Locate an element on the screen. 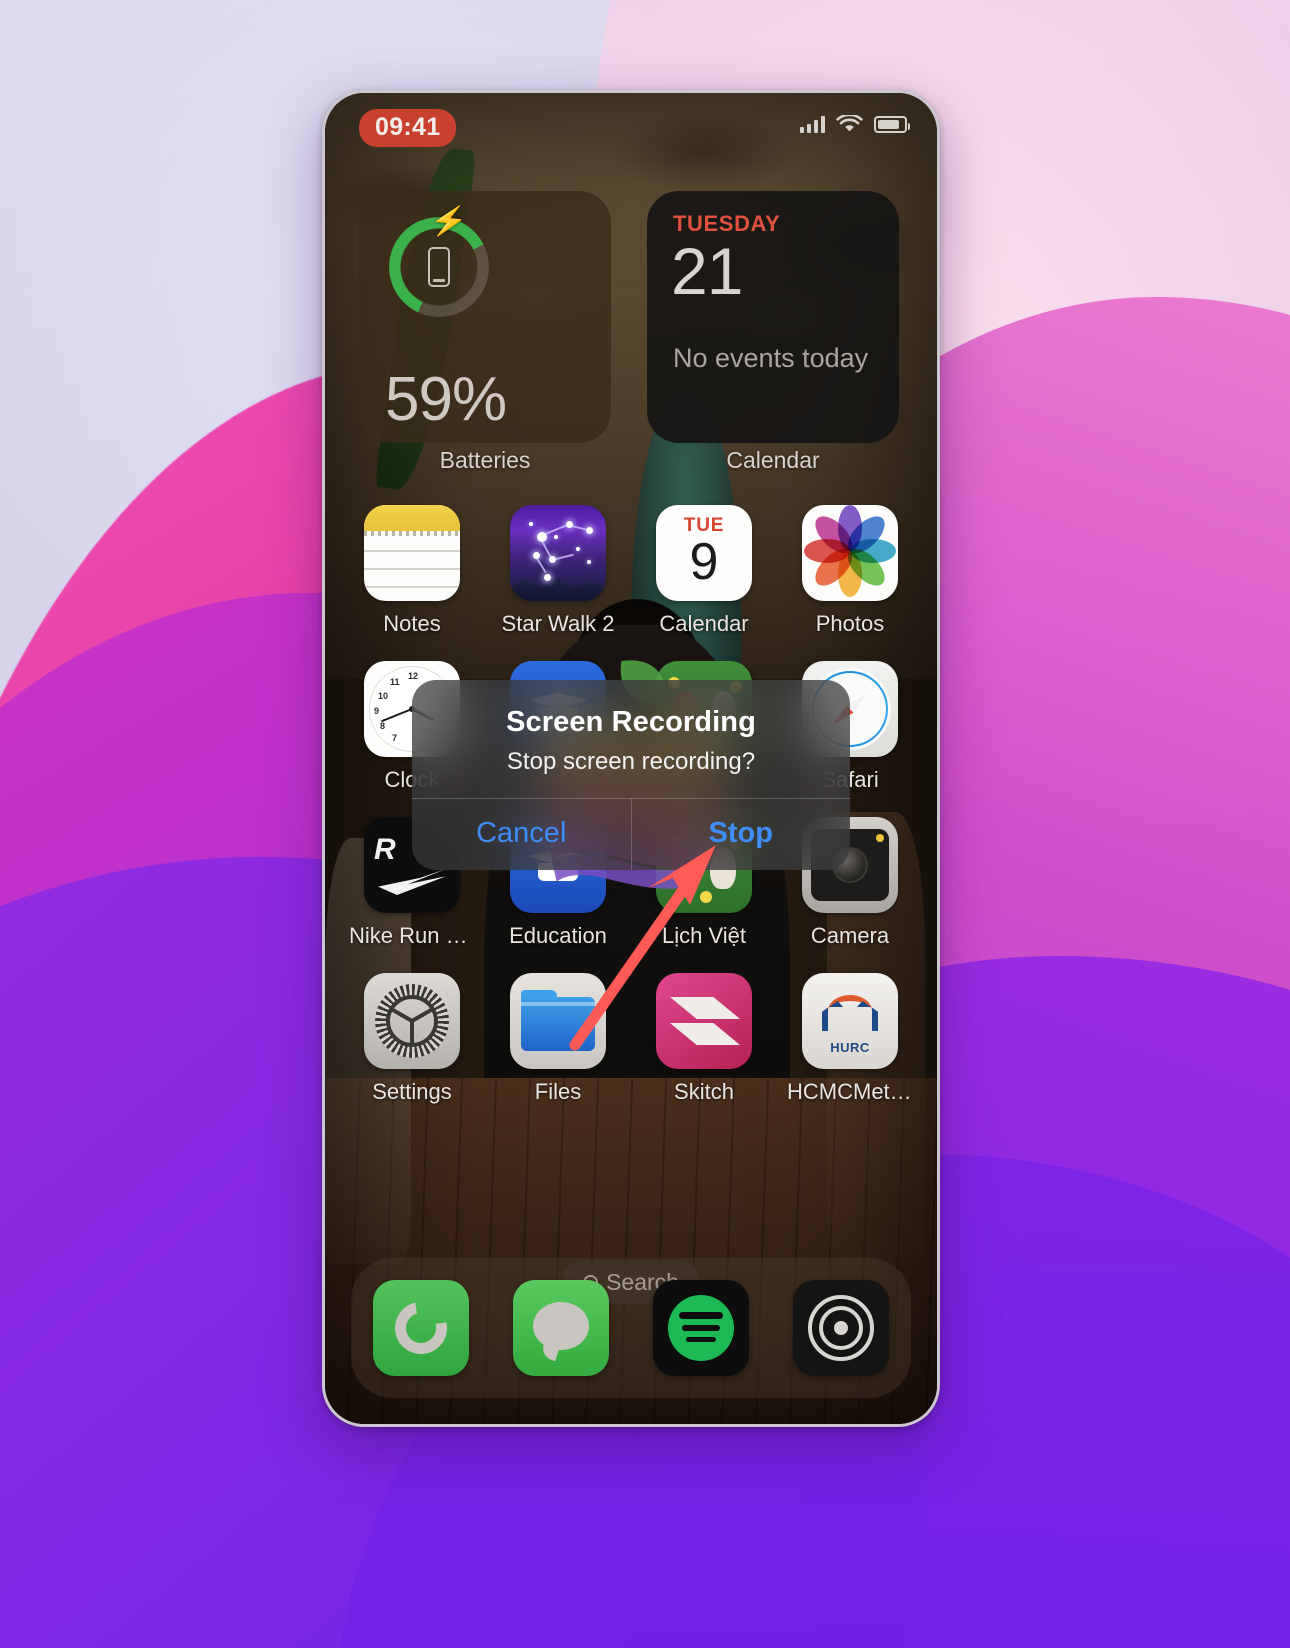 The image size is (1290, 1648). app-skitch: Skitch is located at coordinates (704, 1039).